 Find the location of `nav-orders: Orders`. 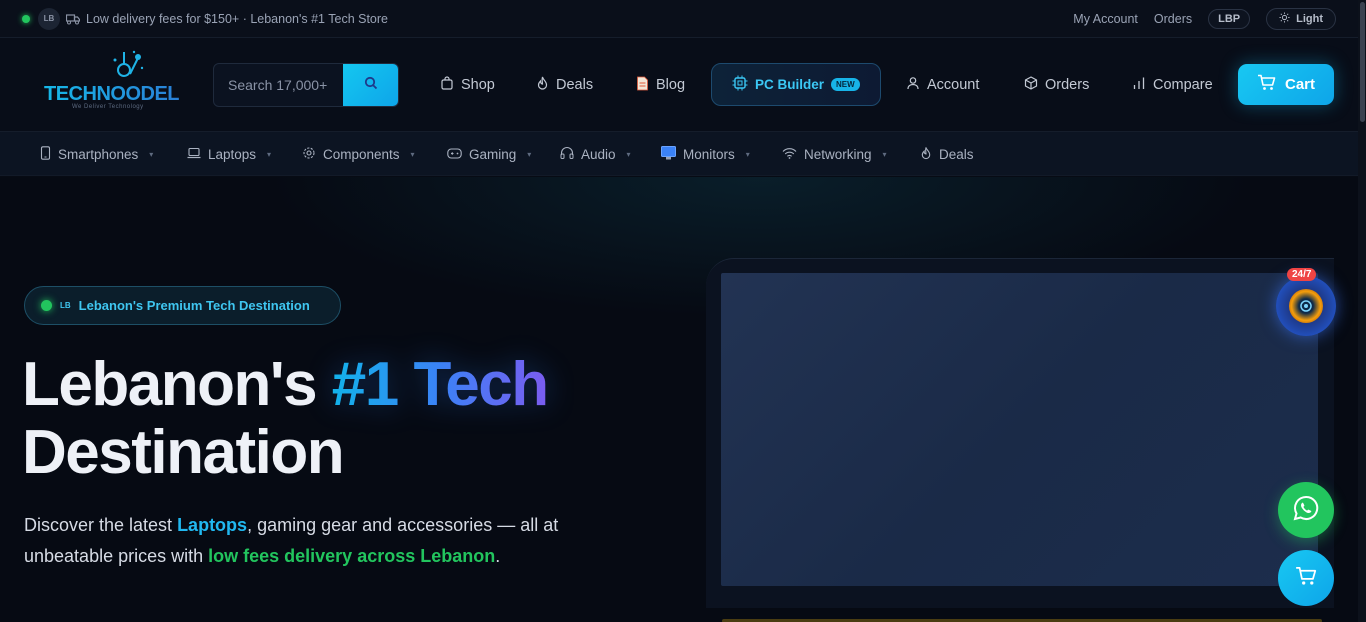

nav-orders: Orders is located at coordinates (1056, 85).